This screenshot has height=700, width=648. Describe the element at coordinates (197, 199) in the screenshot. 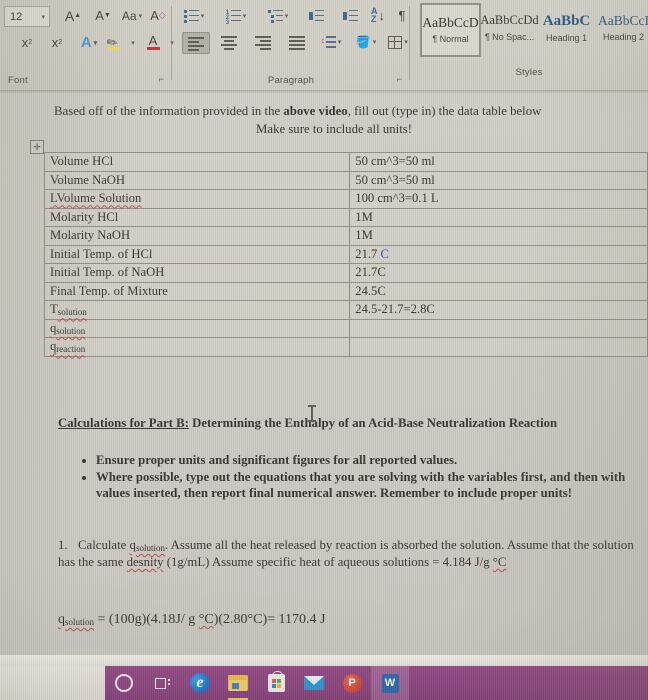

I see `table-cell-label: LVolume Solution` at that location.